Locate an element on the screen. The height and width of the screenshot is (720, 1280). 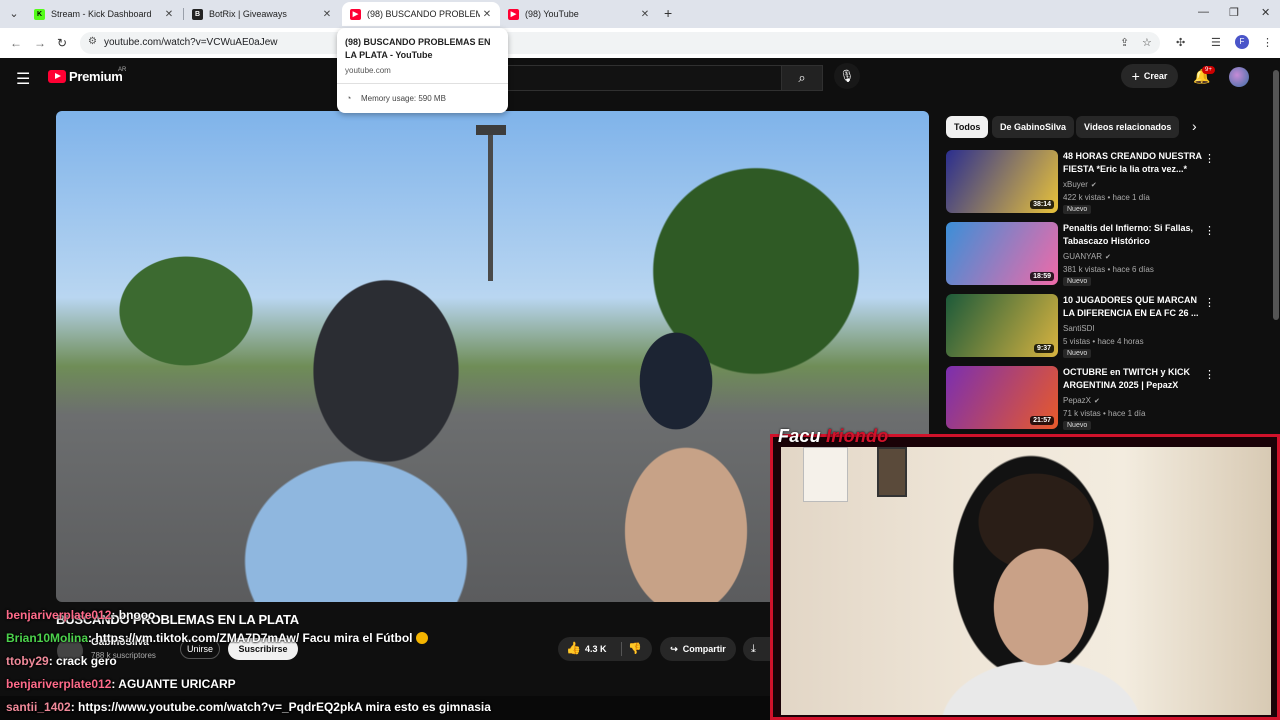
restore-icon: ❐ is located at coordinates (1234, 12).